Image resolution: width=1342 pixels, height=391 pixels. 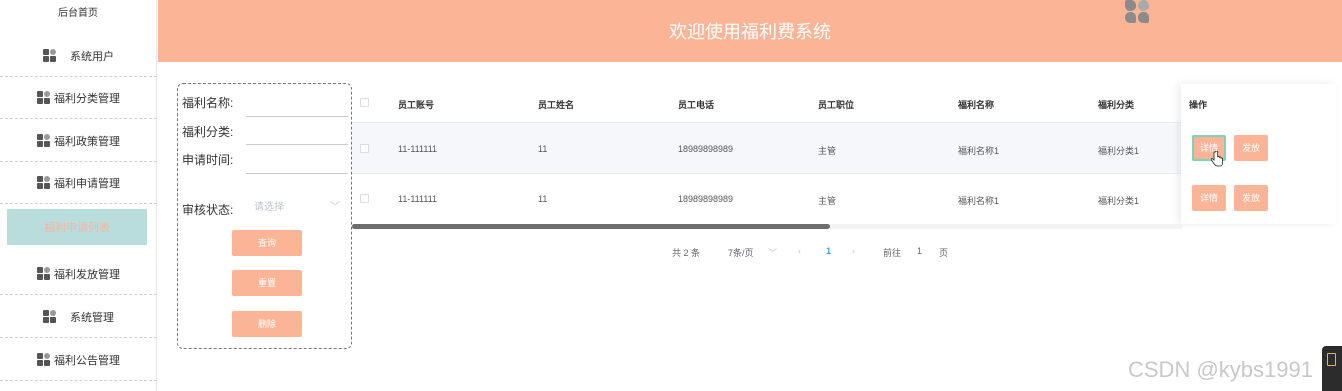 I want to click on column-header: 员工电话, so click(x=696, y=105).